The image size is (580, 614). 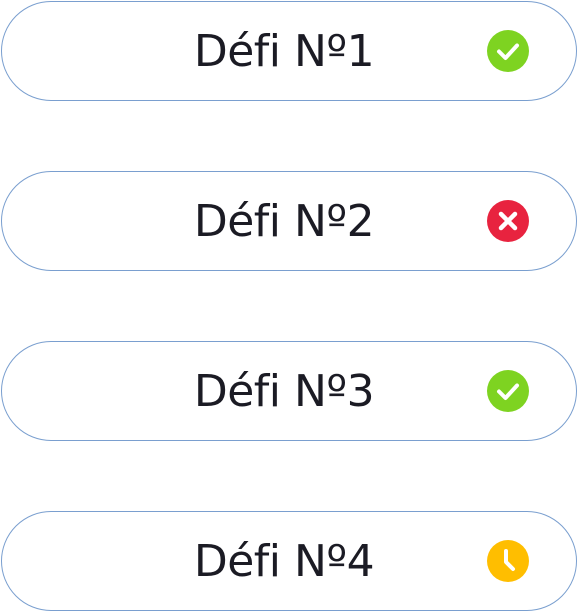 I want to click on cross-circle-icon, so click(x=508, y=221).